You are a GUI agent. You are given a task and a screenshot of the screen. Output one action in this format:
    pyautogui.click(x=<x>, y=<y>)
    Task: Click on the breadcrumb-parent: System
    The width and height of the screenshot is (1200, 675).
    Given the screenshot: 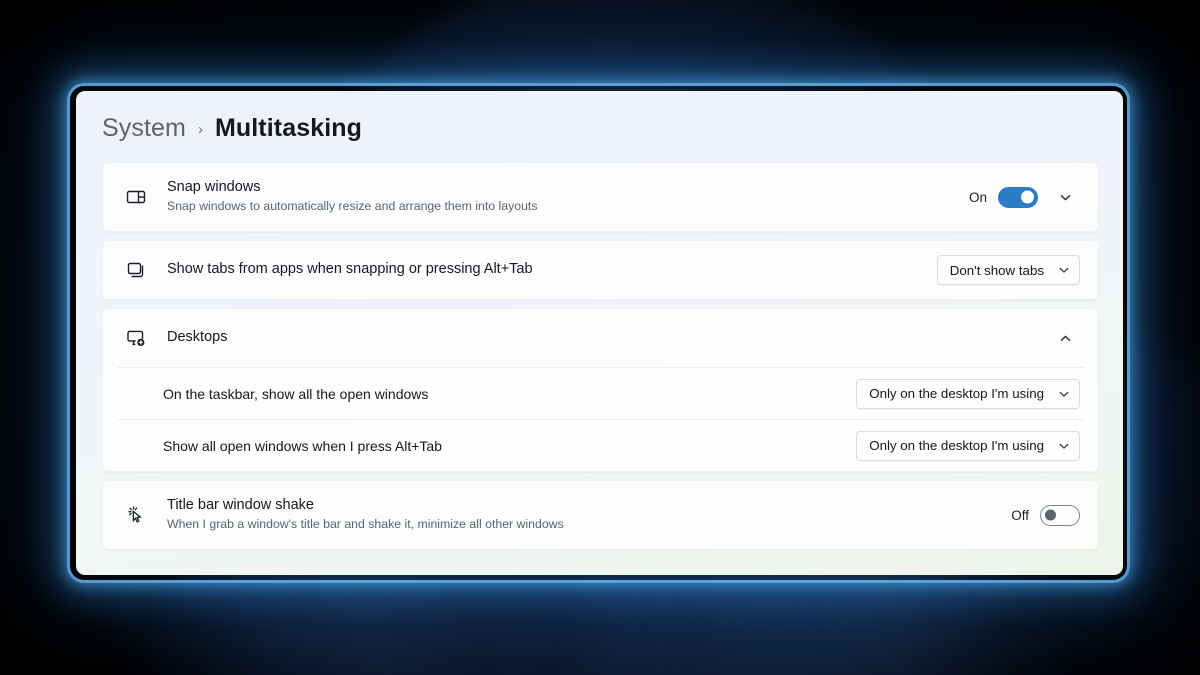 What is the action you would take?
    pyautogui.click(x=144, y=128)
    